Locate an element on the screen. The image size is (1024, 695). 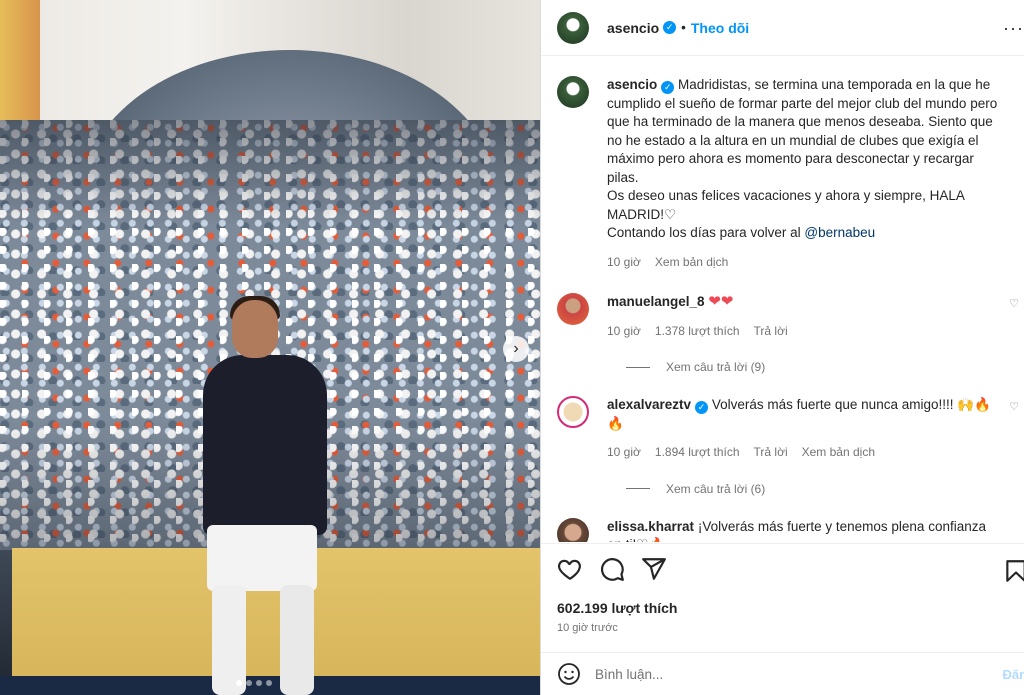
comment-icon is located at coordinates (612, 569).